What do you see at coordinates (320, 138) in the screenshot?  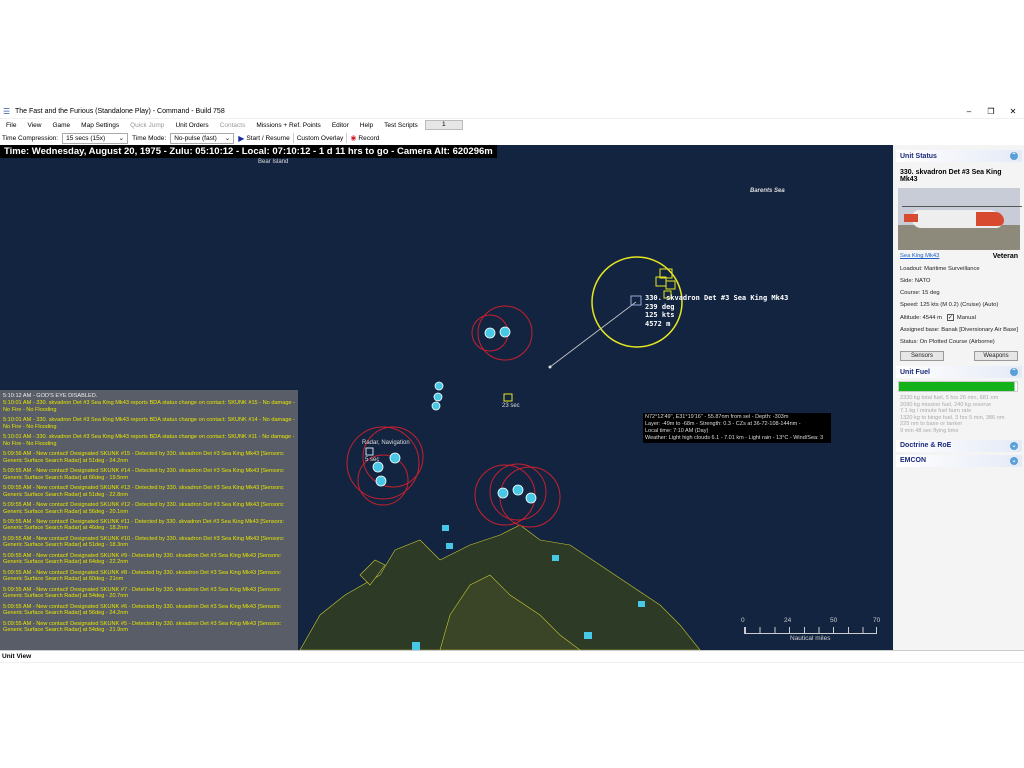 I see `custom-overlay-button: Custom Overlay` at bounding box center [320, 138].